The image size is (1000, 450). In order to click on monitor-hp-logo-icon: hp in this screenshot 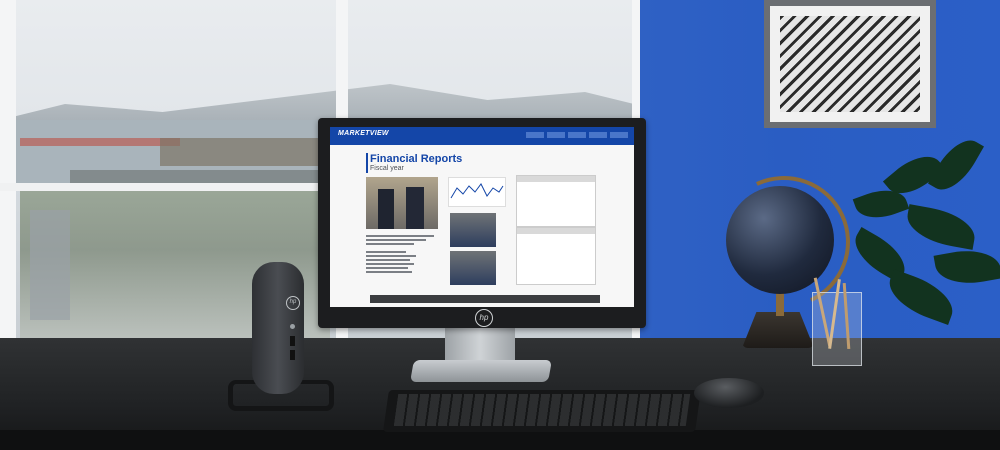, I will do `click(484, 318)`.